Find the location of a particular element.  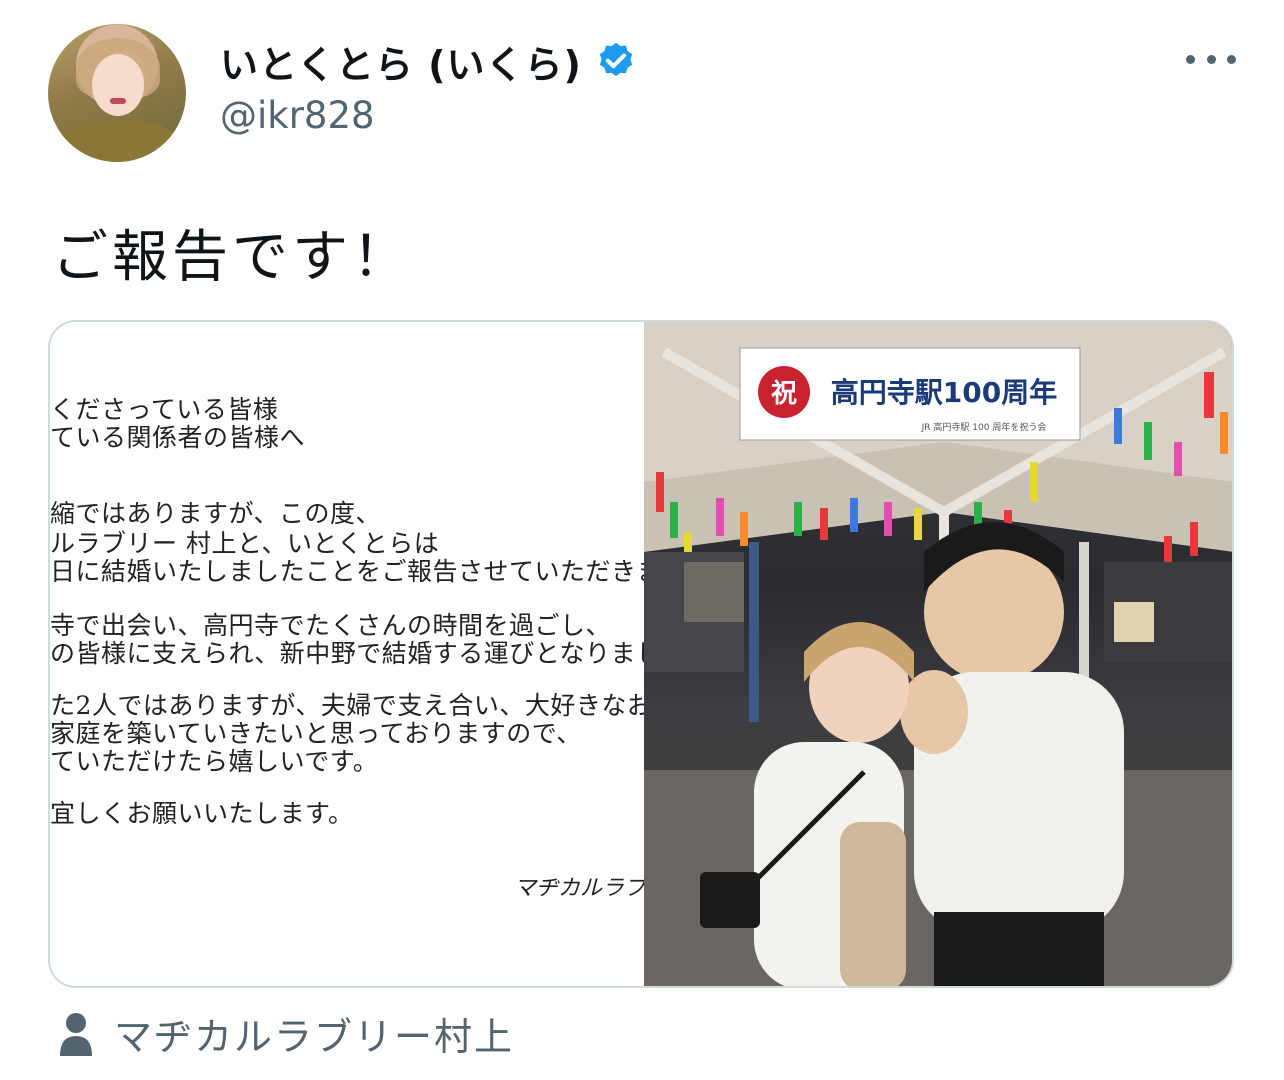

user-handle: @ikr828 is located at coordinates (297, 115).